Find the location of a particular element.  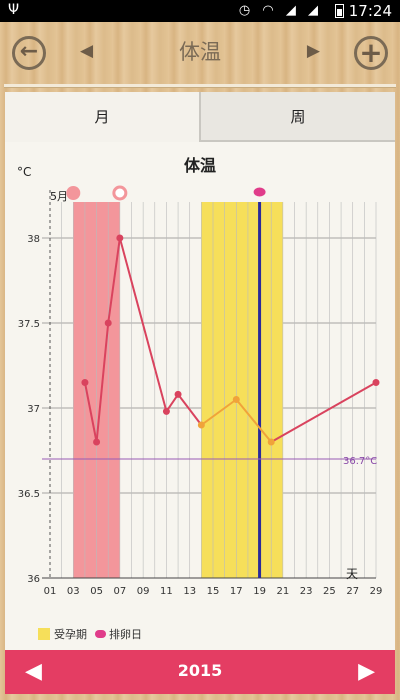

x-tick-label: 23 is located at coordinates (306, 591).